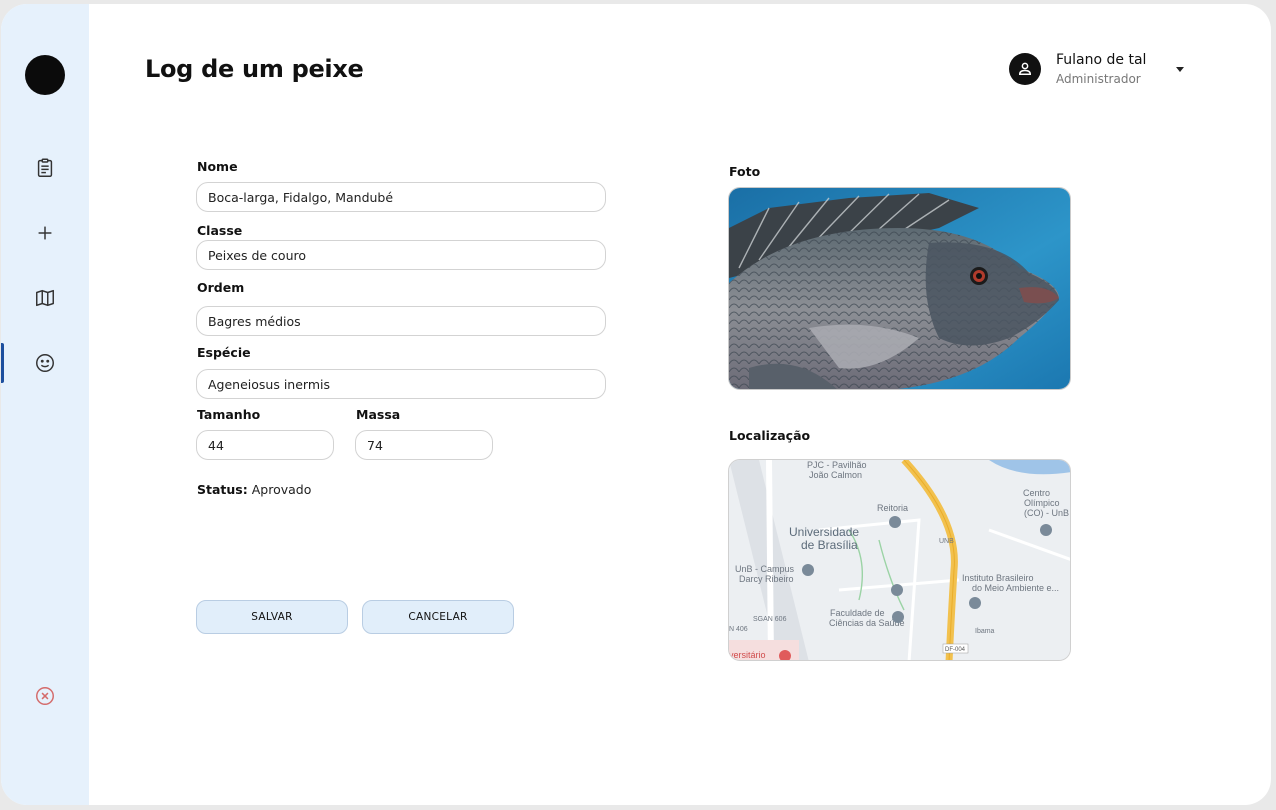 The width and height of the screenshot is (1276, 810). What do you see at coordinates (438, 617) in the screenshot?
I see `cancel-button: CANCELAR` at bounding box center [438, 617].